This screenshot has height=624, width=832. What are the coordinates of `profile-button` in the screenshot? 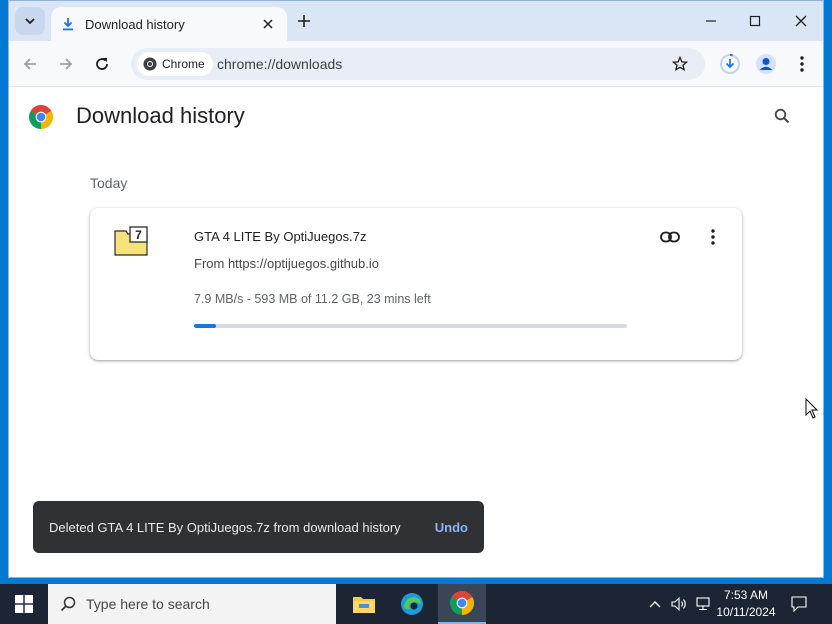 It's located at (766, 64).